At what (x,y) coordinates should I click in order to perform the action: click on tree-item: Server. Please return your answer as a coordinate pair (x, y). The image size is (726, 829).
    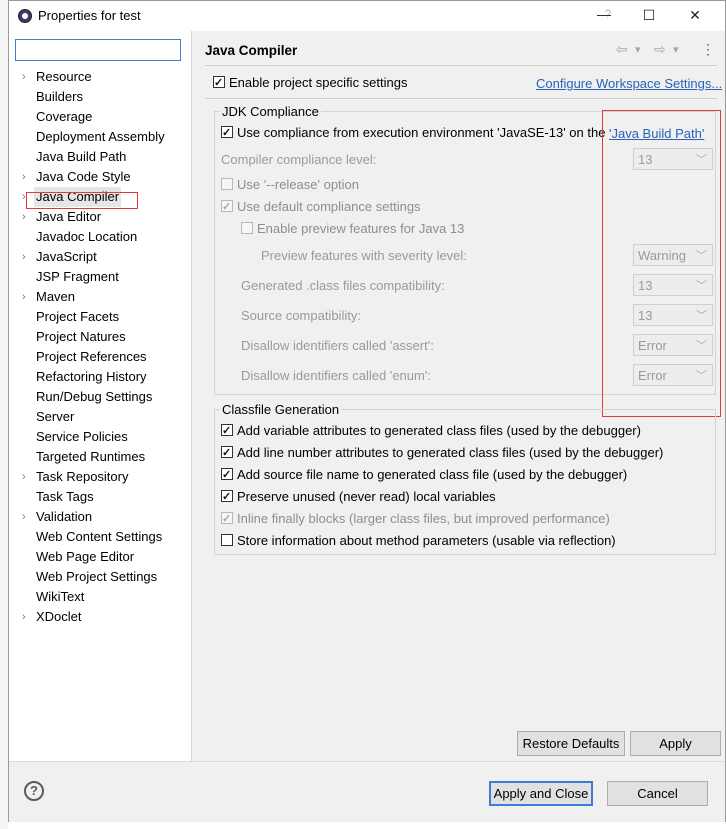
    Looking at the image, I should click on (100, 417).